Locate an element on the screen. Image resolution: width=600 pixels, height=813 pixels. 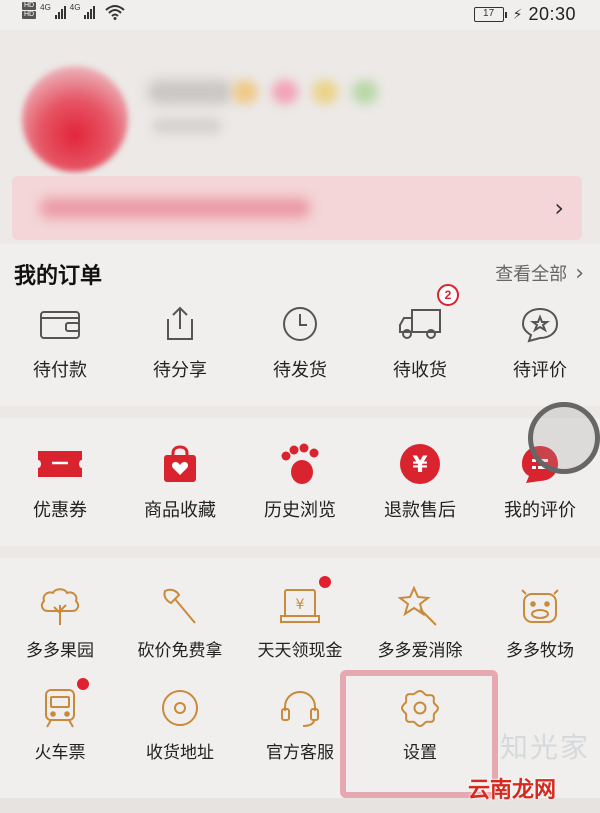
daily-cash-entry: ¥ 天天领现金 is located at coordinates (300, 618).